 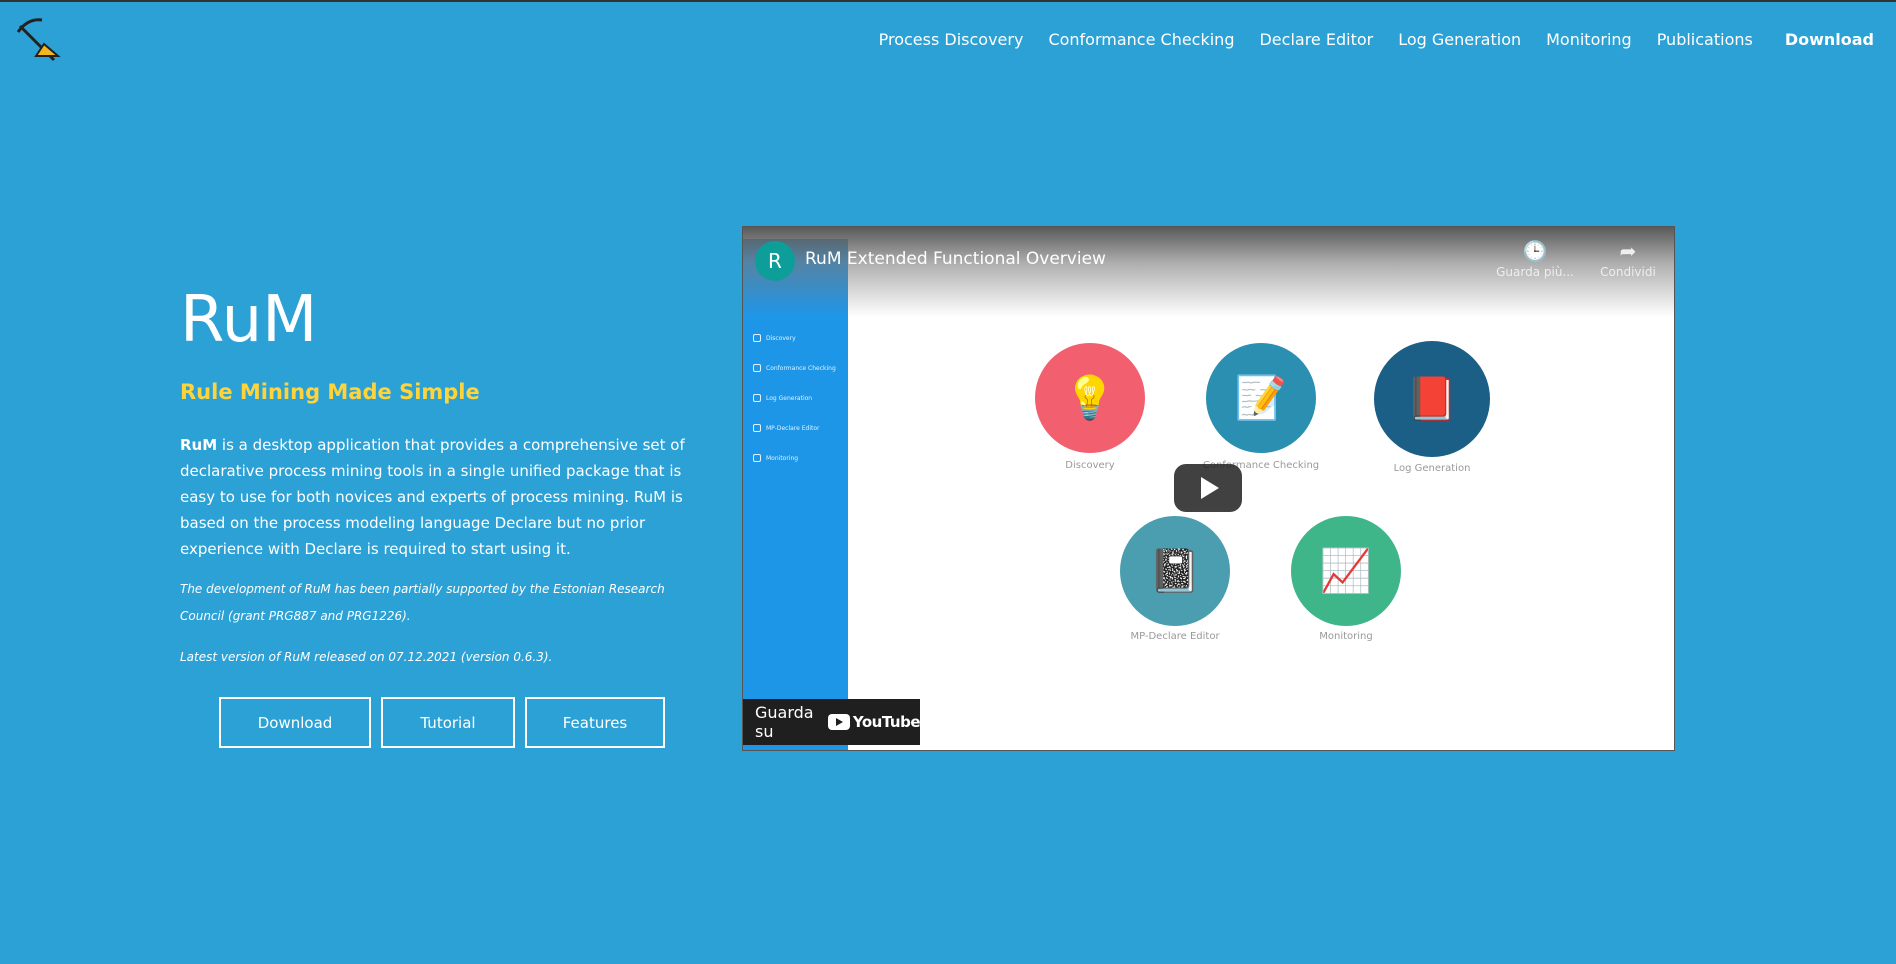 I want to click on hero-buttons: Download Tutorial Features, so click(x=447, y=722).